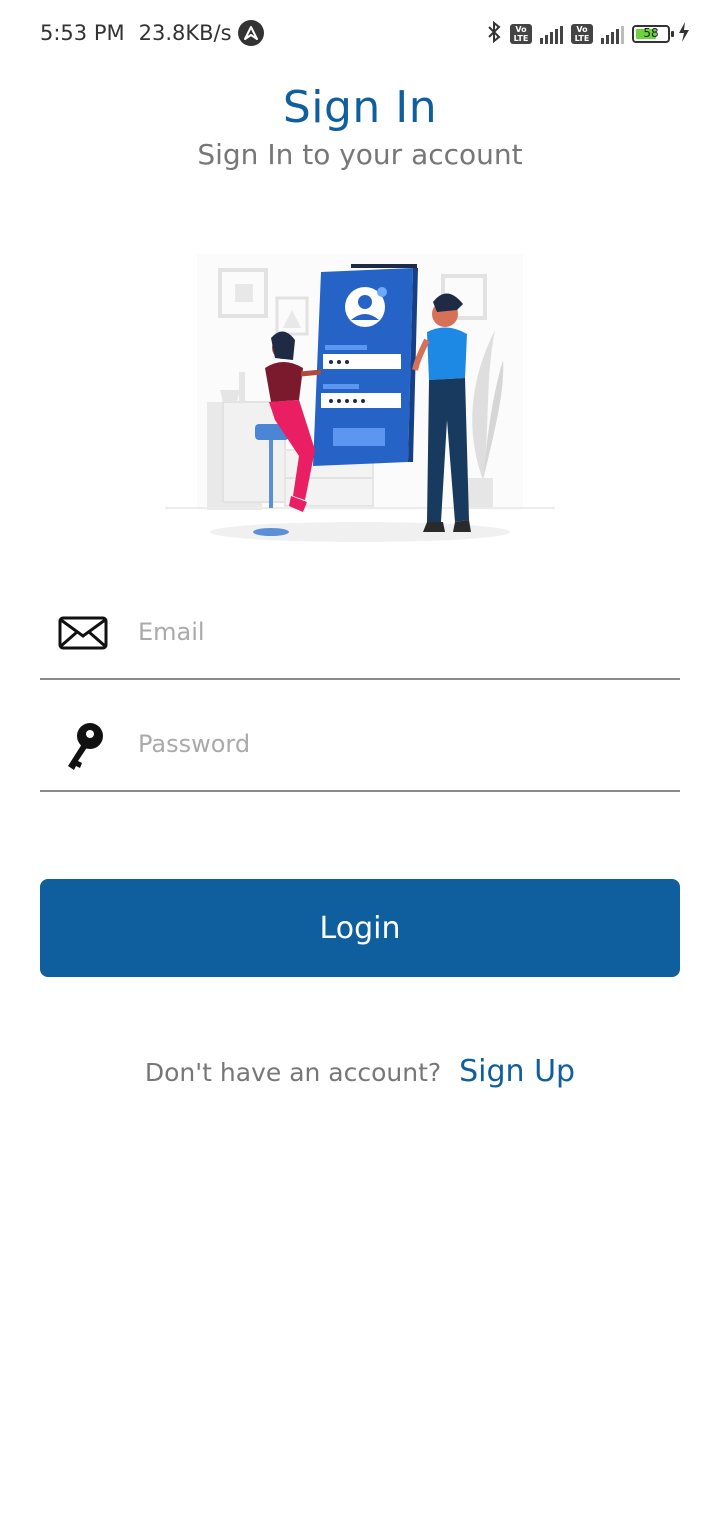  Describe the element at coordinates (521, 34) in the screenshot. I see `volte-icon: Vo LTE` at that location.